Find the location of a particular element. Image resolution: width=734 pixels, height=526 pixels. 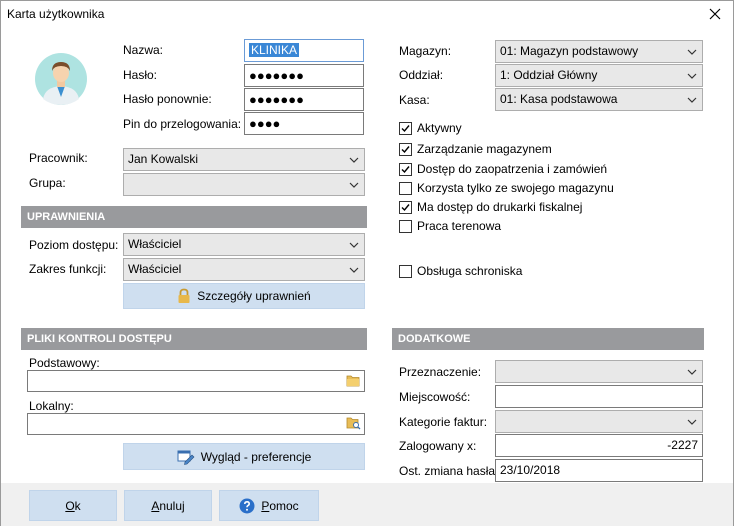

cancel-button-label: Anuluj is located at coordinates (168, 505).